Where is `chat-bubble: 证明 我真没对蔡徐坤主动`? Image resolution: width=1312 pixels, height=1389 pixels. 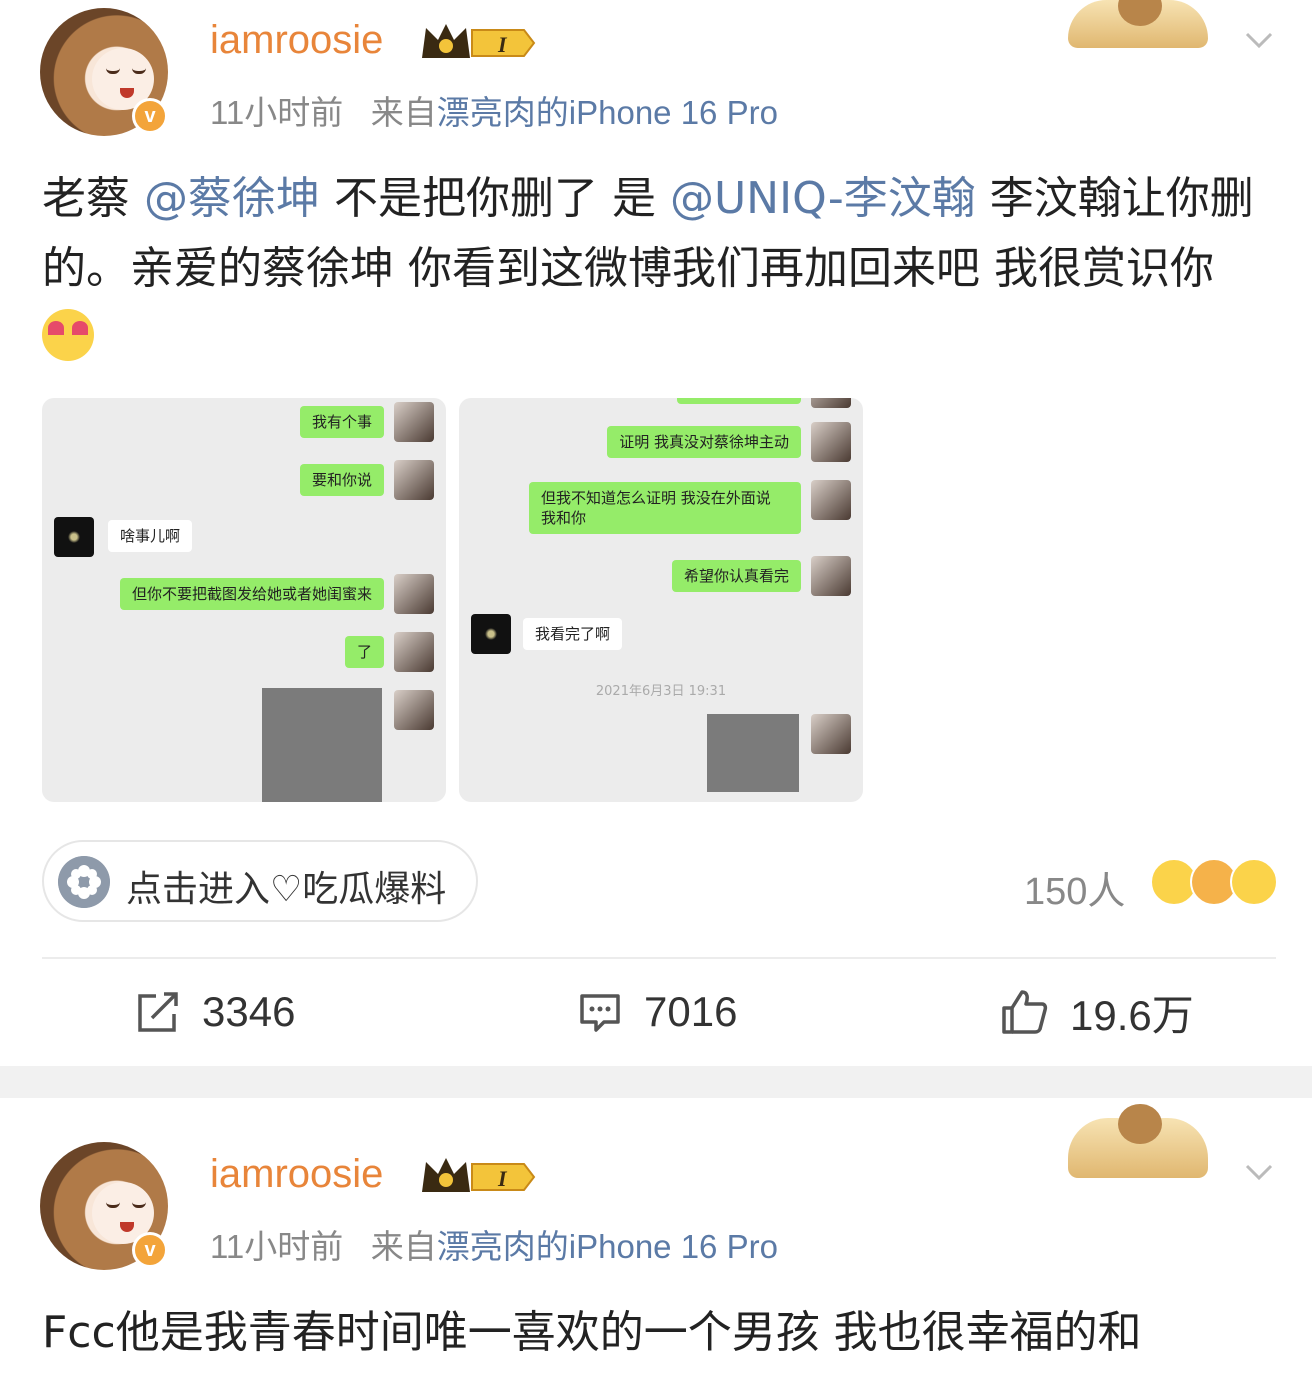 chat-bubble: 证明 我真没对蔡徐坤主动 is located at coordinates (704, 442).